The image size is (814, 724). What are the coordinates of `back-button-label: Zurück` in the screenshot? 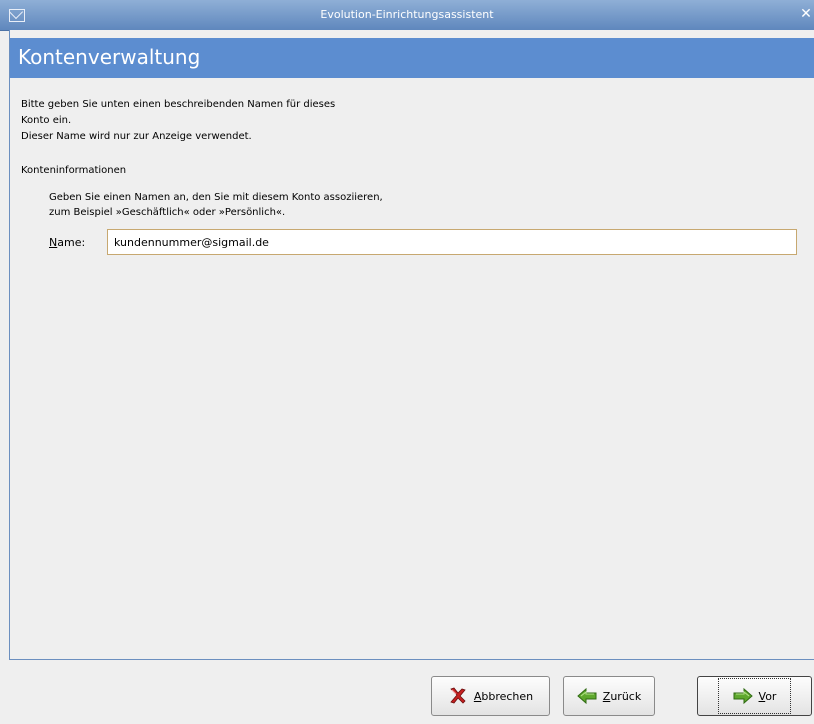 It's located at (622, 696).